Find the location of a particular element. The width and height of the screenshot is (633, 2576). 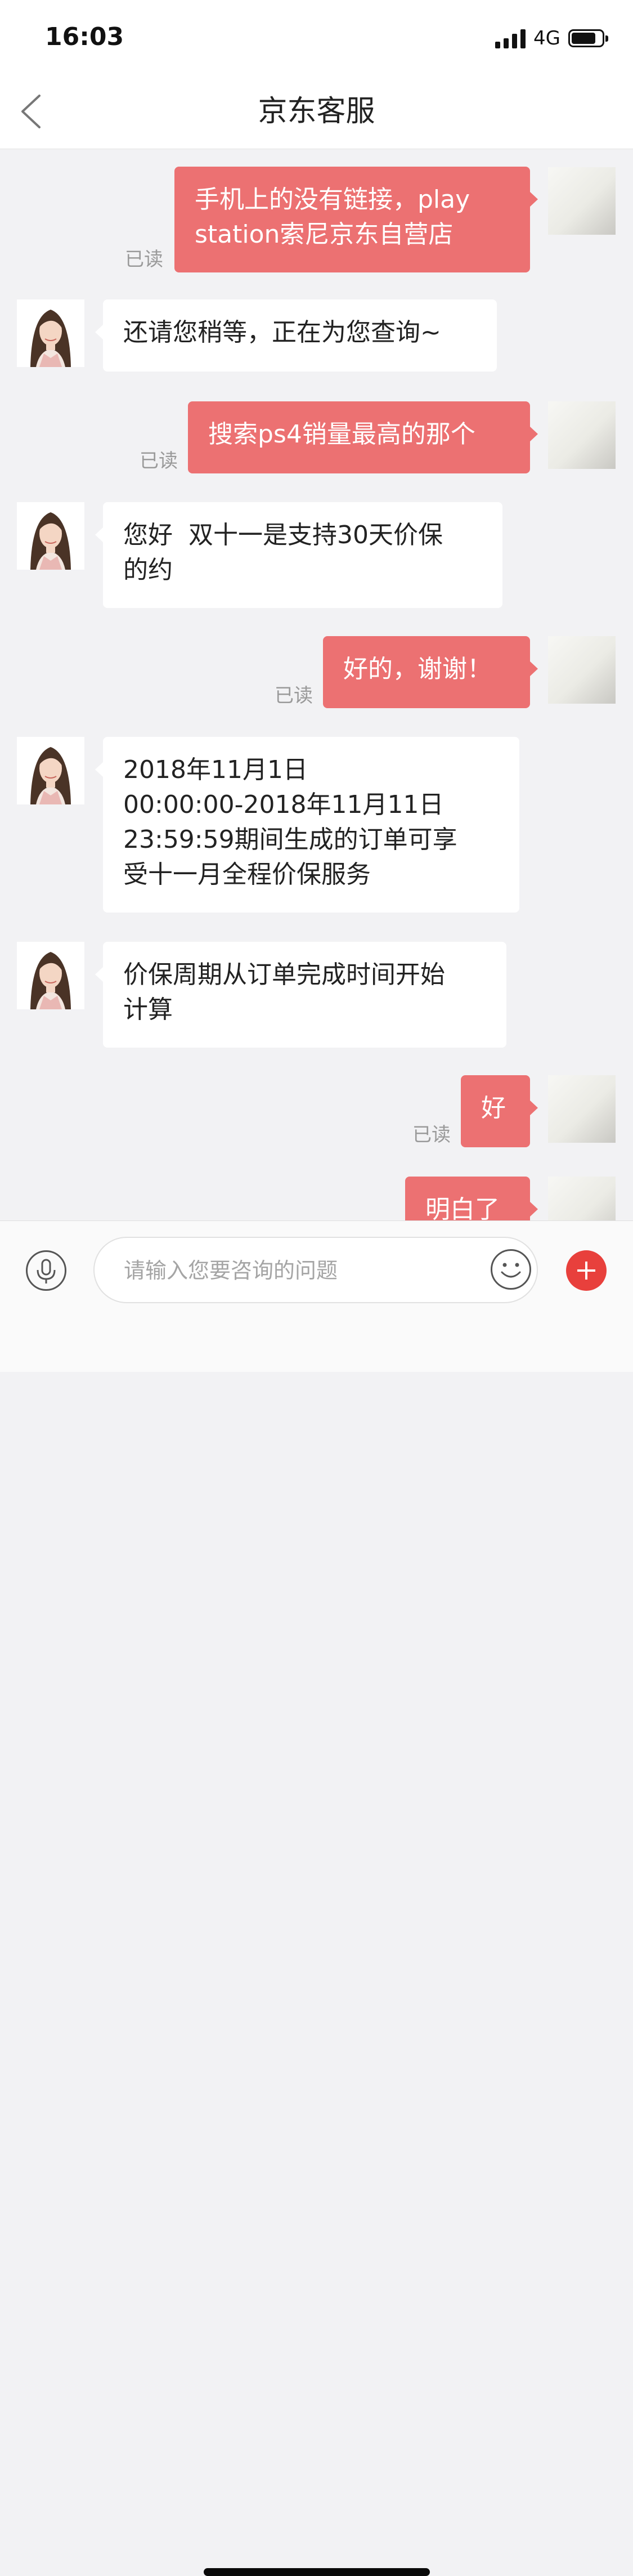

message-line: 计算 is located at coordinates (148, 1009).